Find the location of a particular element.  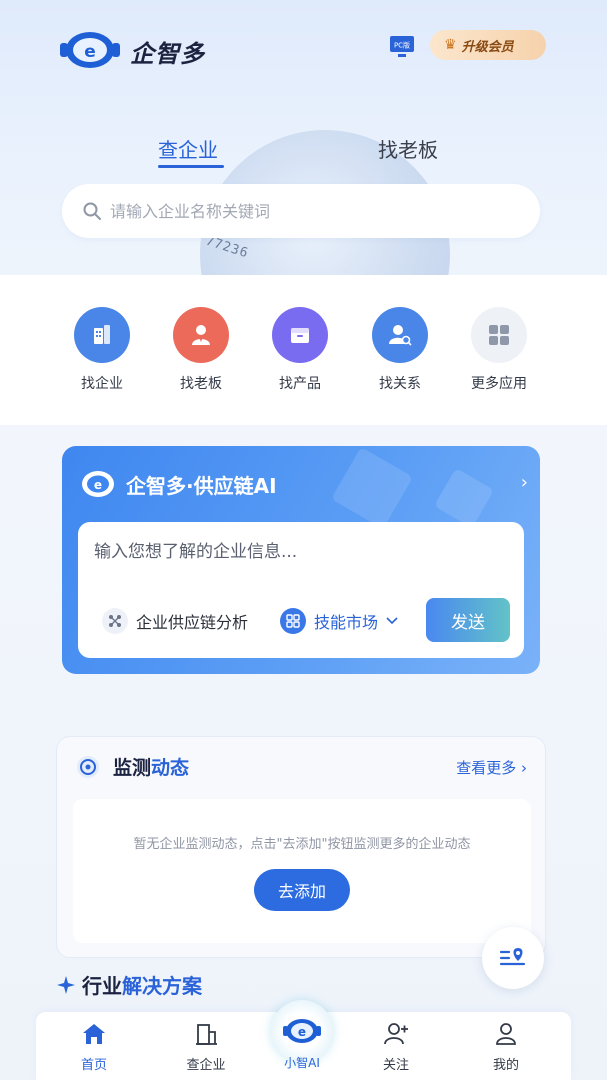

crown-icon: ♛ is located at coordinates (450, 45).